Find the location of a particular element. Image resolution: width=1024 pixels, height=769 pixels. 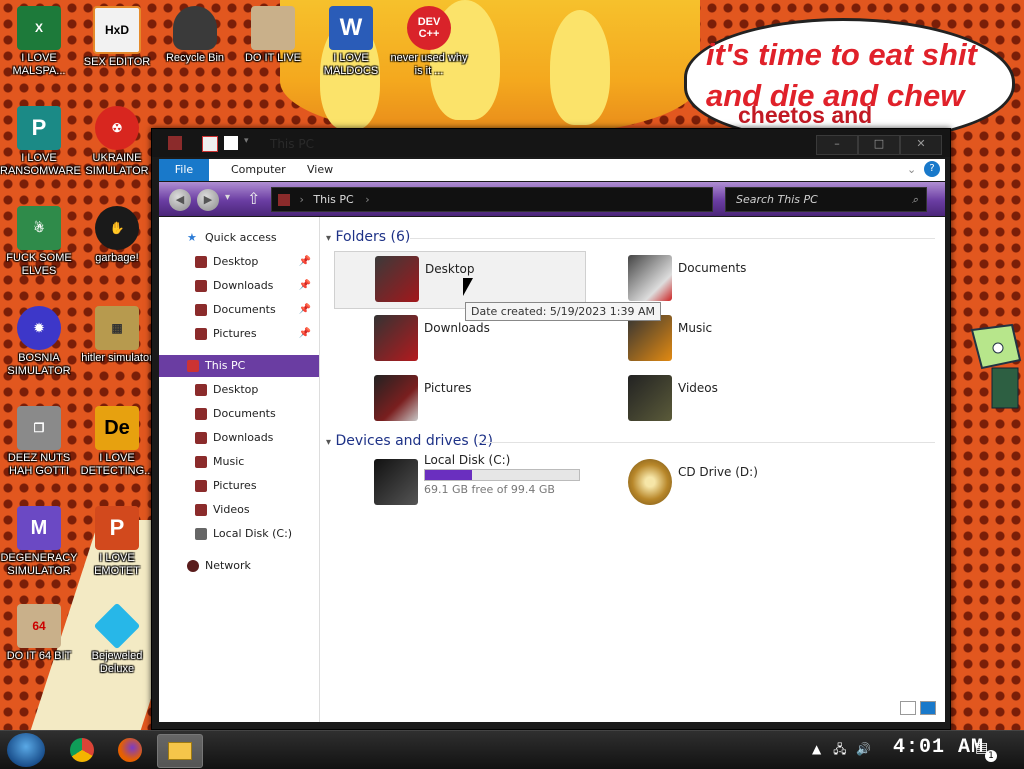

tab-file: File is located at coordinates (184, 170).